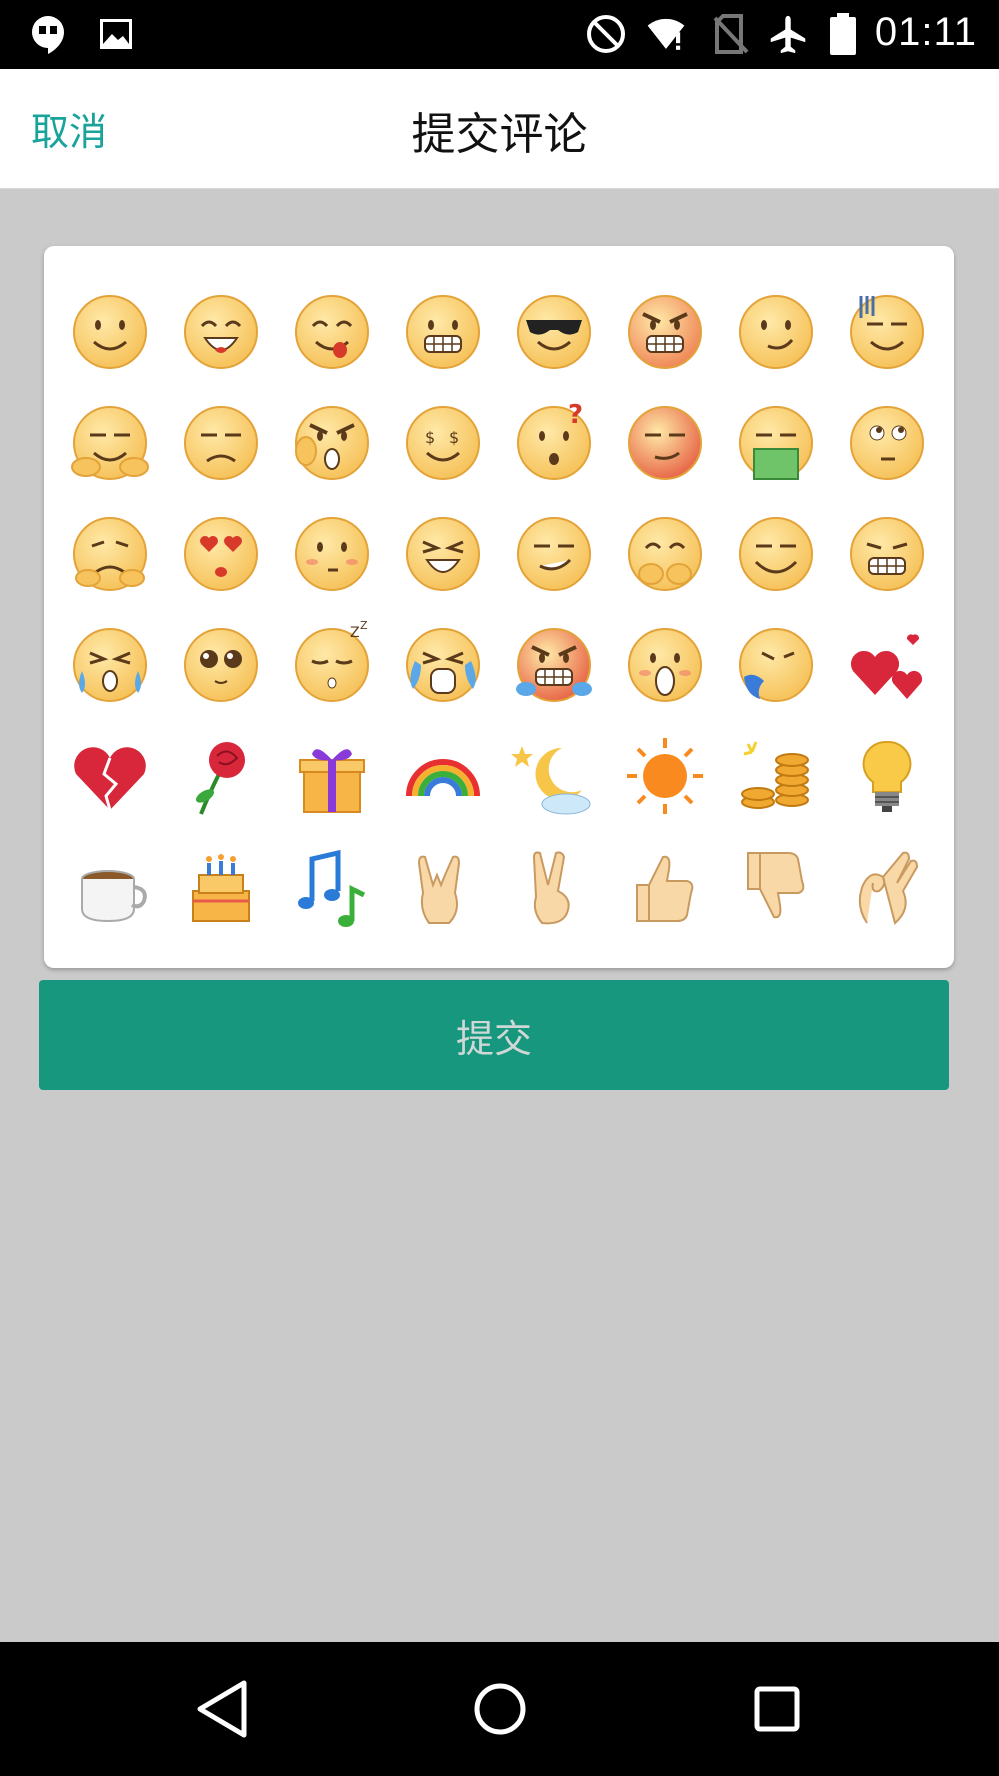 This screenshot has height=1776, width=999. What do you see at coordinates (553, 664) in the screenshot?
I see `emoji-furious-steam-icon` at bounding box center [553, 664].